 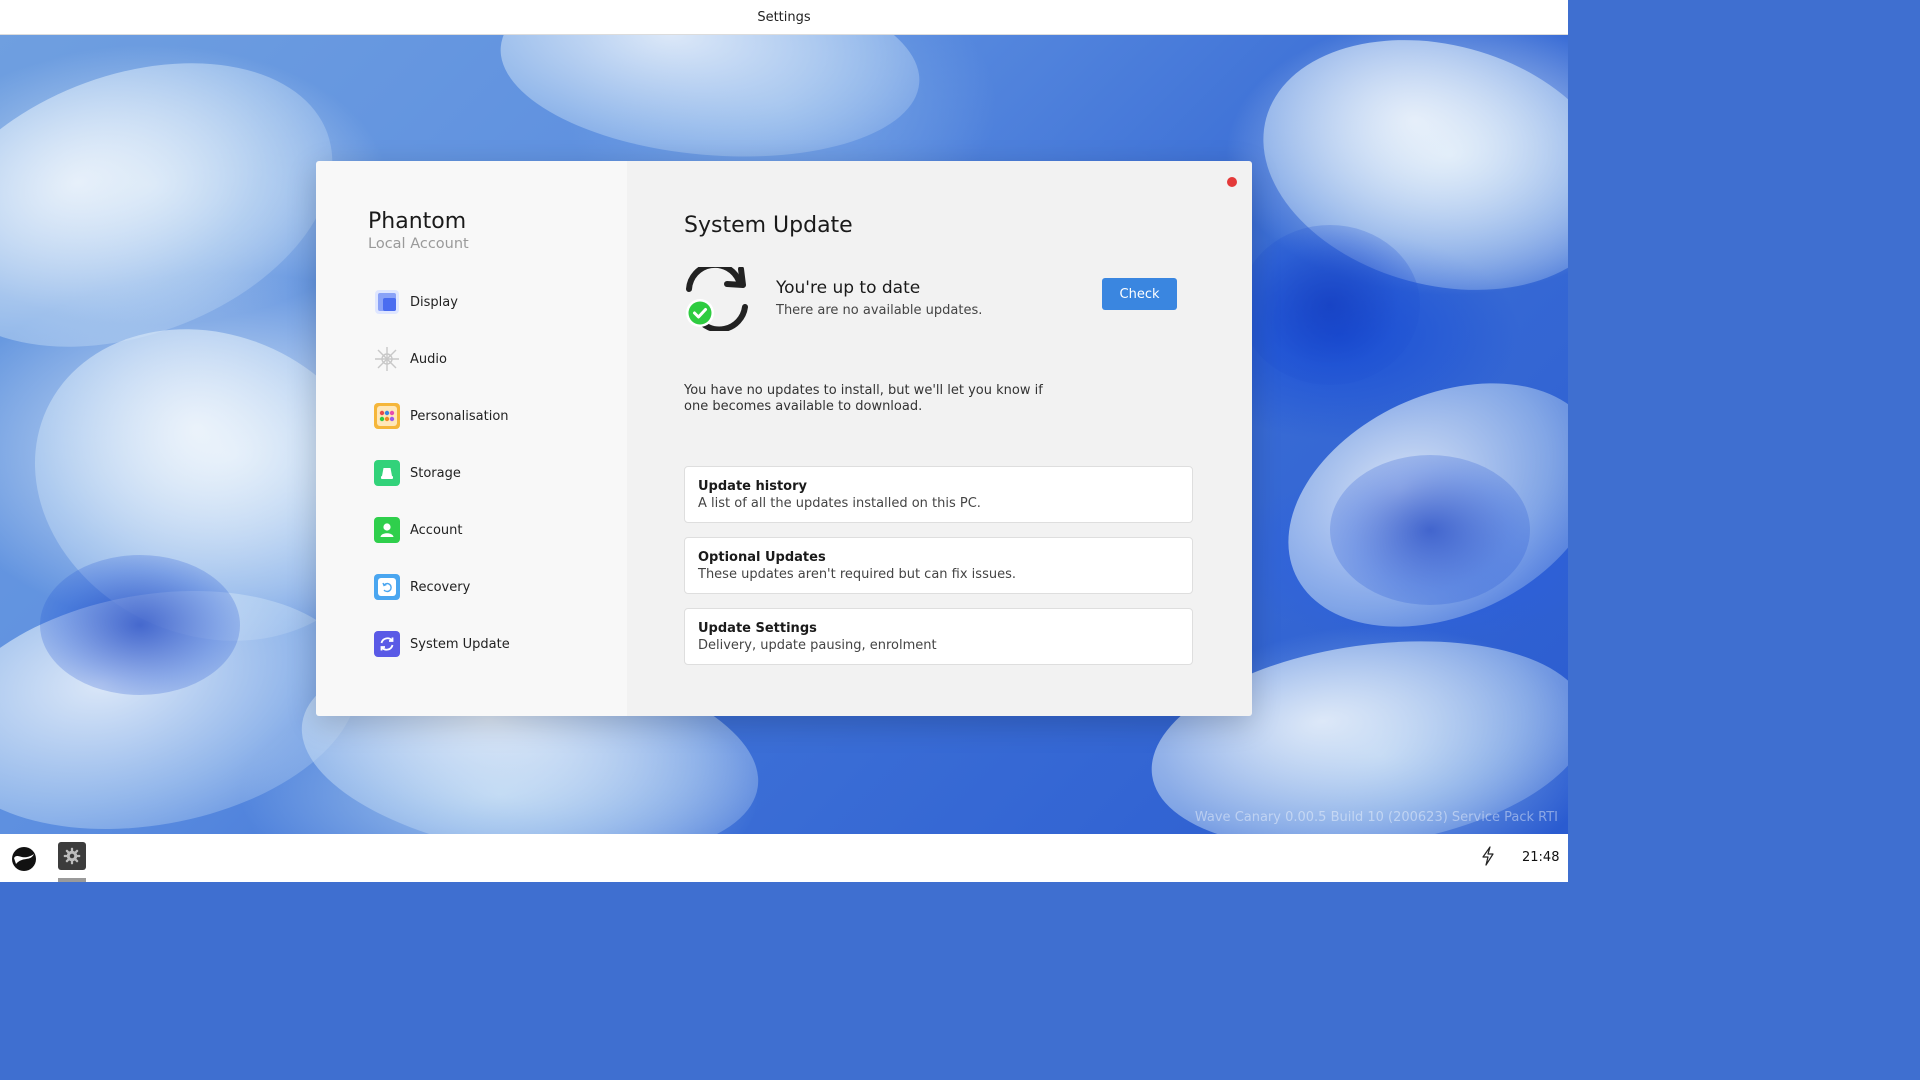 I want to click on sidebar-item-label: Audio, so click(x=428, y=359).